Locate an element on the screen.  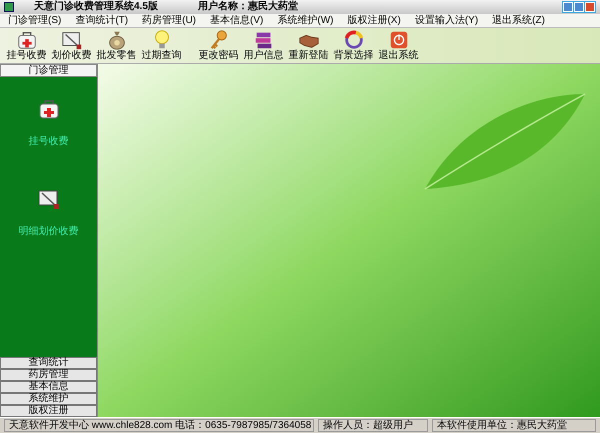
menu-item: 版权注册(X) is located at coordinates (374, 21).